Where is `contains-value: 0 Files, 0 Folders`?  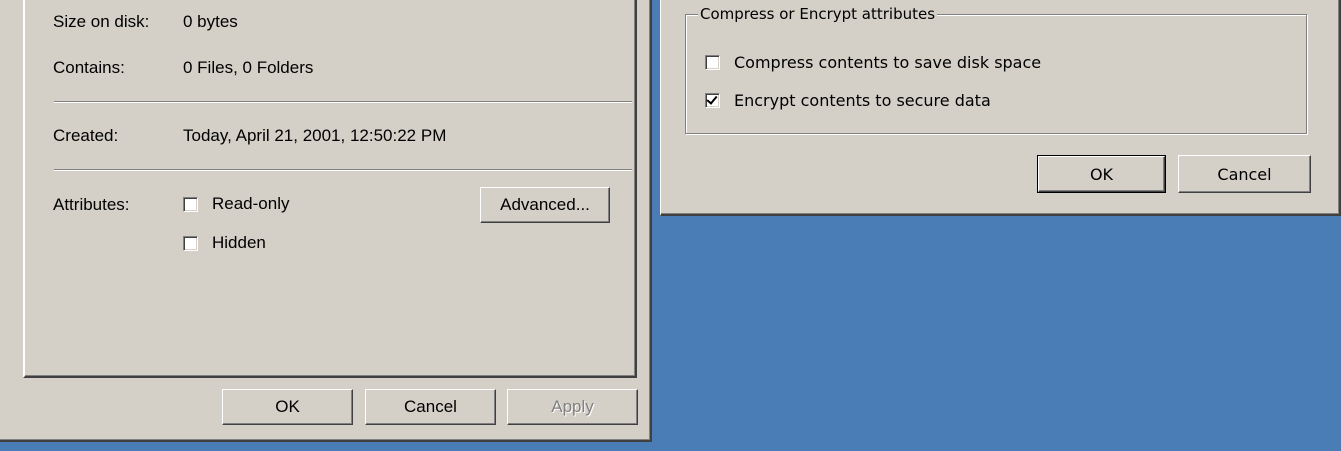
contains-value: 0 Files, 0 Folders is located at coordinates (248, 67).